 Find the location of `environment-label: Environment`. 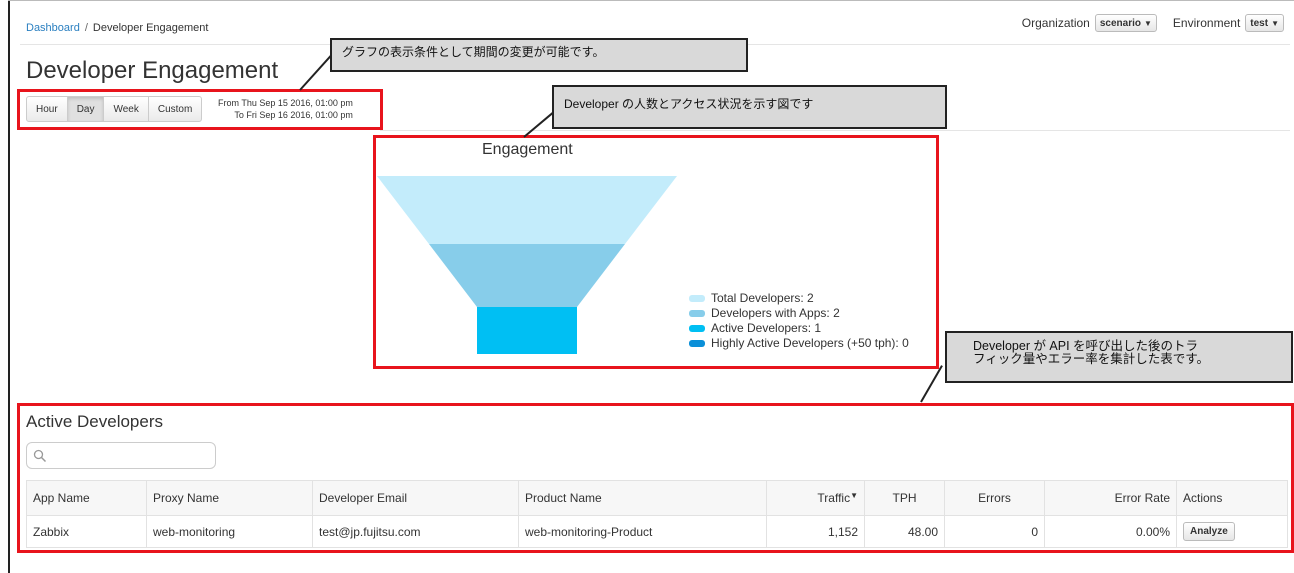

environment-label: Environment is located at coordinates (1206, 23).